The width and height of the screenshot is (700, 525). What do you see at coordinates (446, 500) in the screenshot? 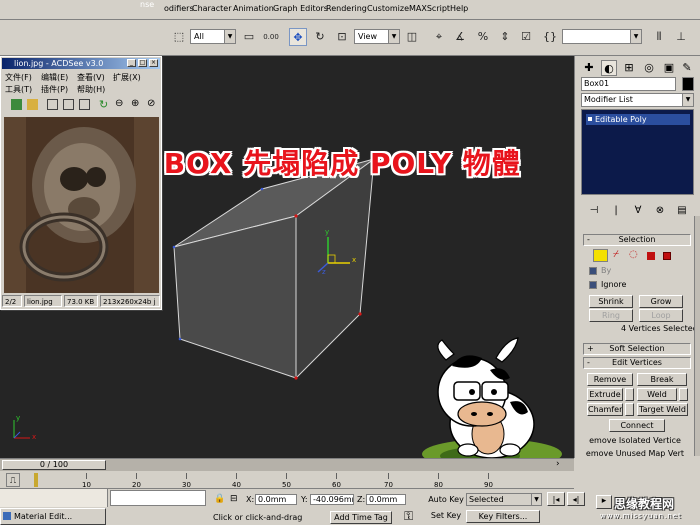
I see `auto-key-button: Auto Key` at bounding box center [446, 500].